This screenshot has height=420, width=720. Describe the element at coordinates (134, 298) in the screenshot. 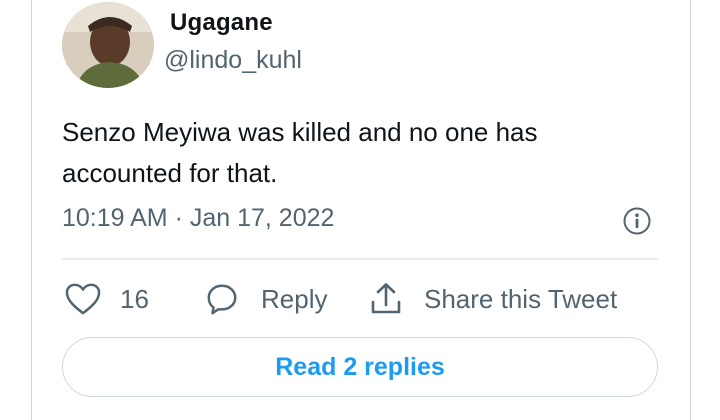

I see `like-count: 16` at that location.